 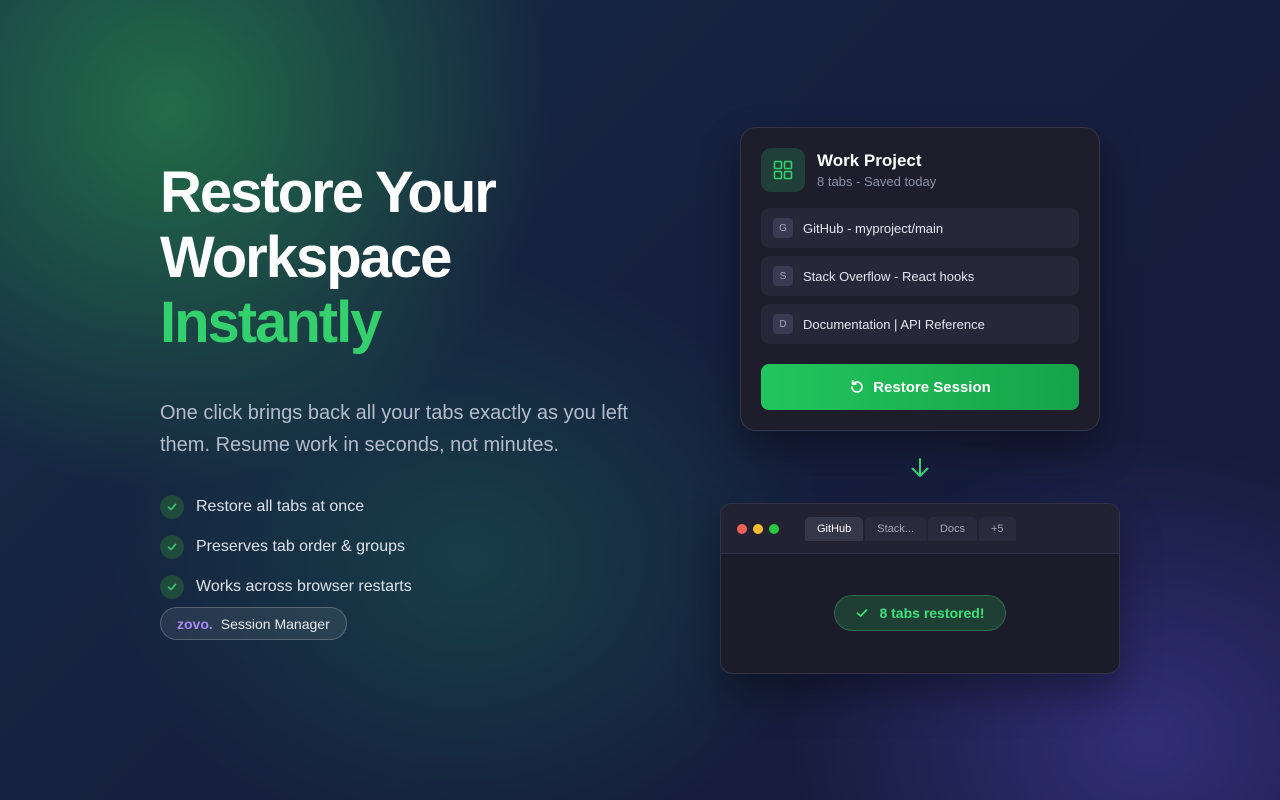 I want to click on product-name: Session Manager, so click(x=275, y=623).